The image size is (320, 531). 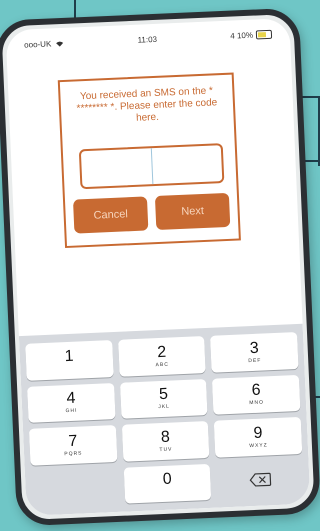 I want to click on key-7: 7 PQRS, so click(x=73, y=445).